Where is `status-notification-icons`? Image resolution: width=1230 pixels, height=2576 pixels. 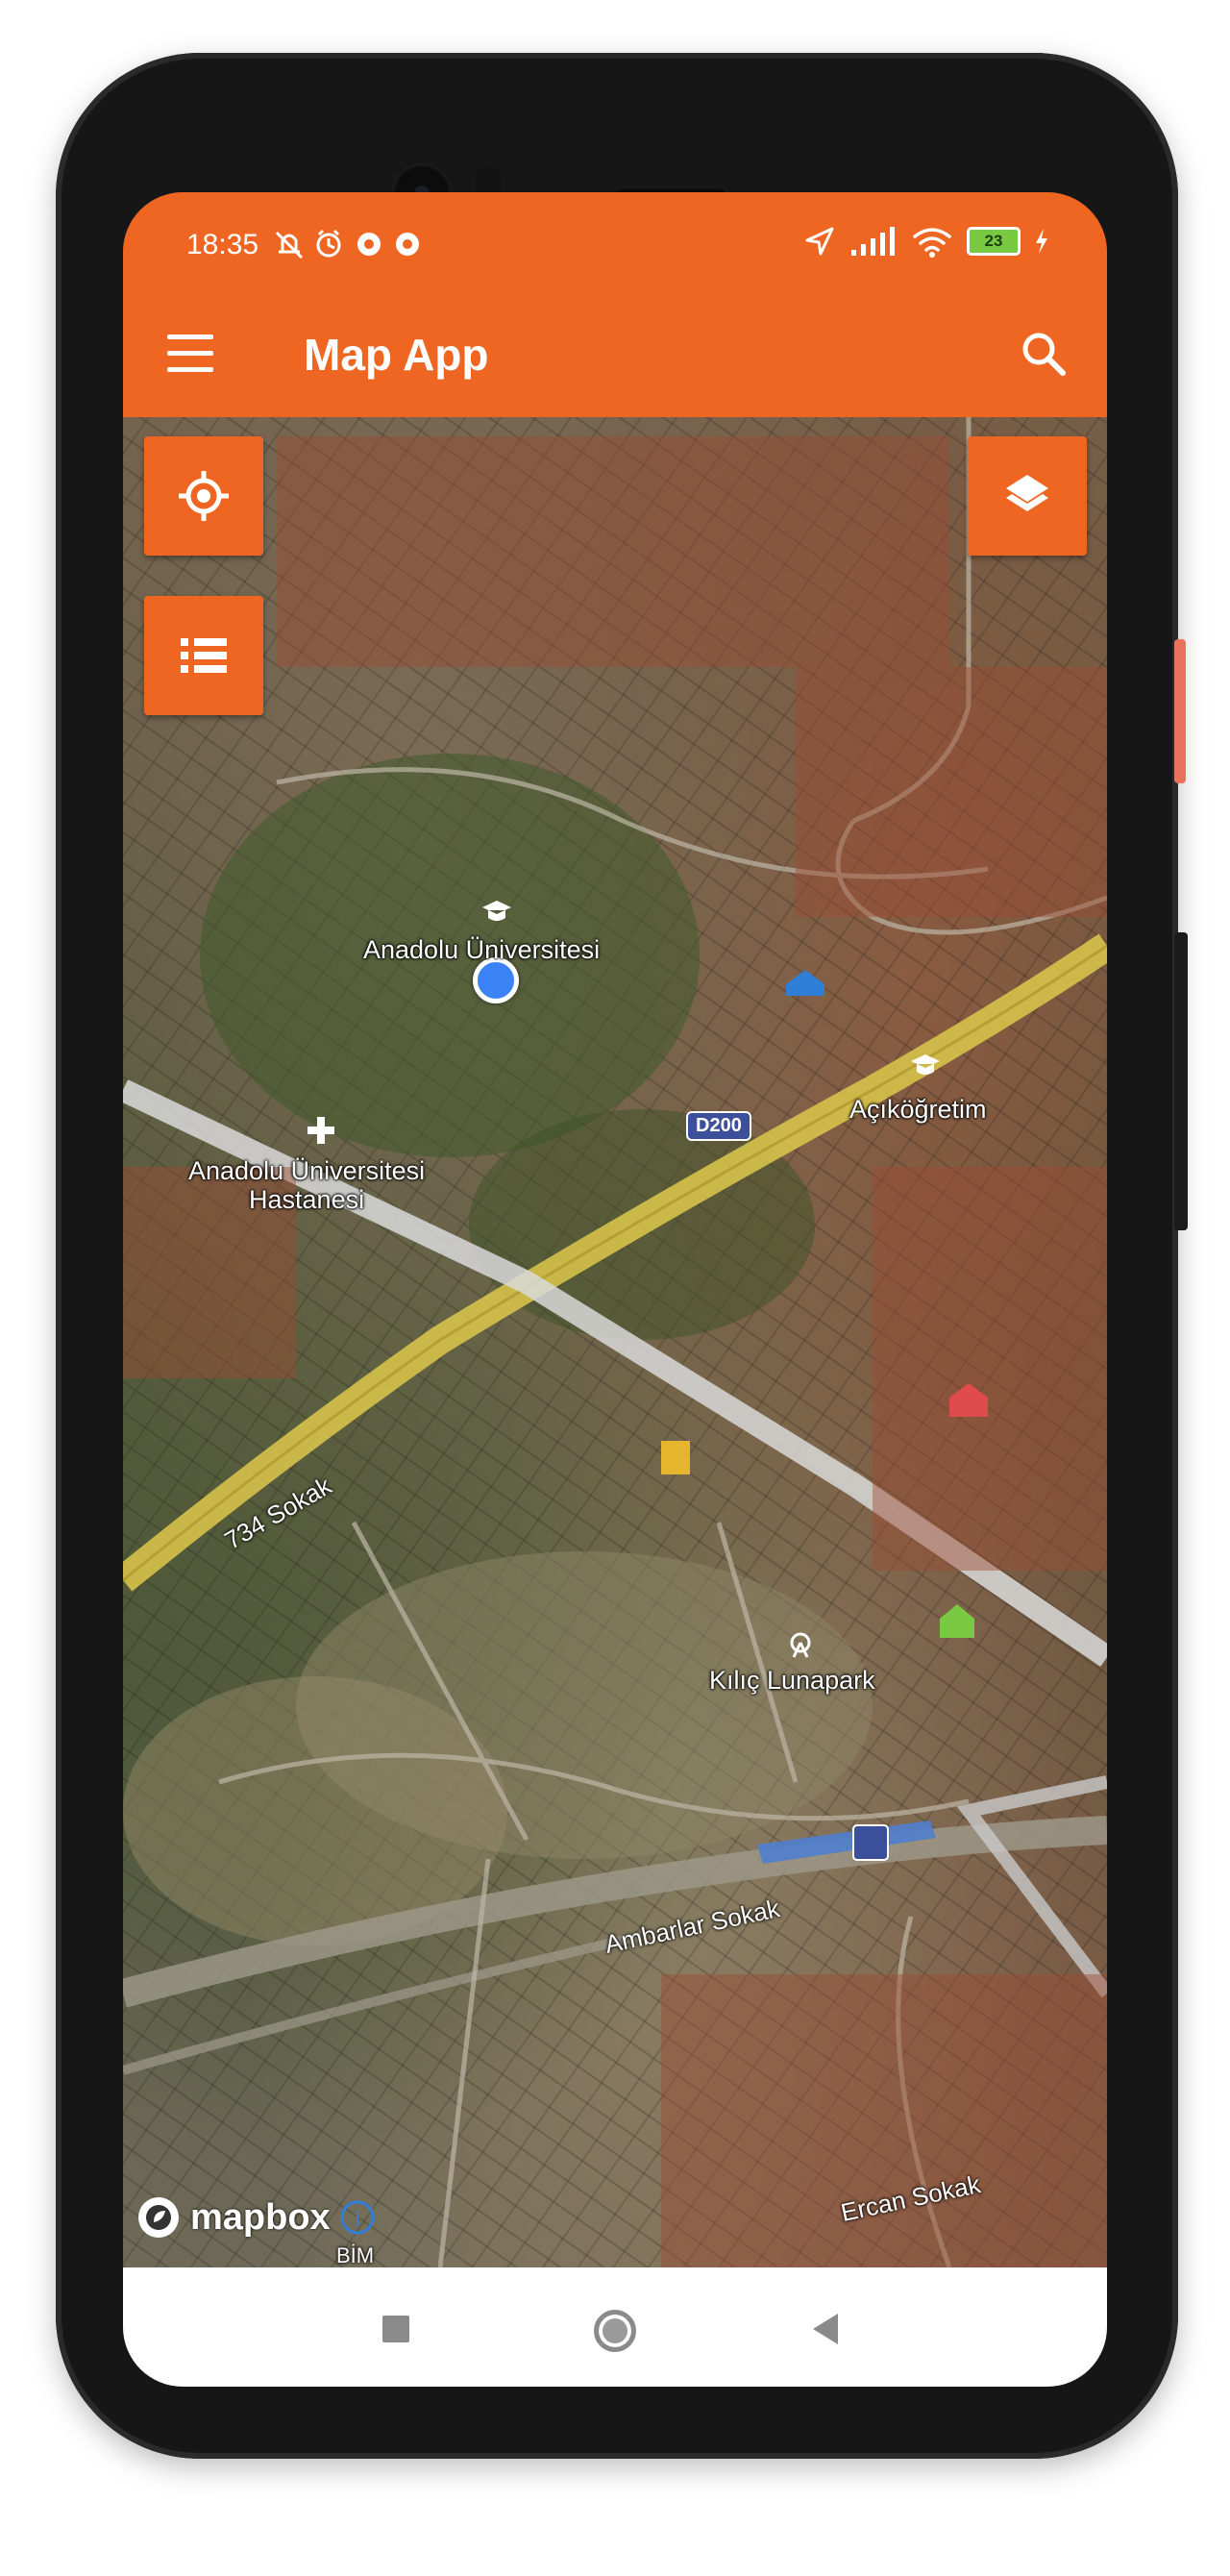 status-notification-icons is located at coordinates (354, 248).